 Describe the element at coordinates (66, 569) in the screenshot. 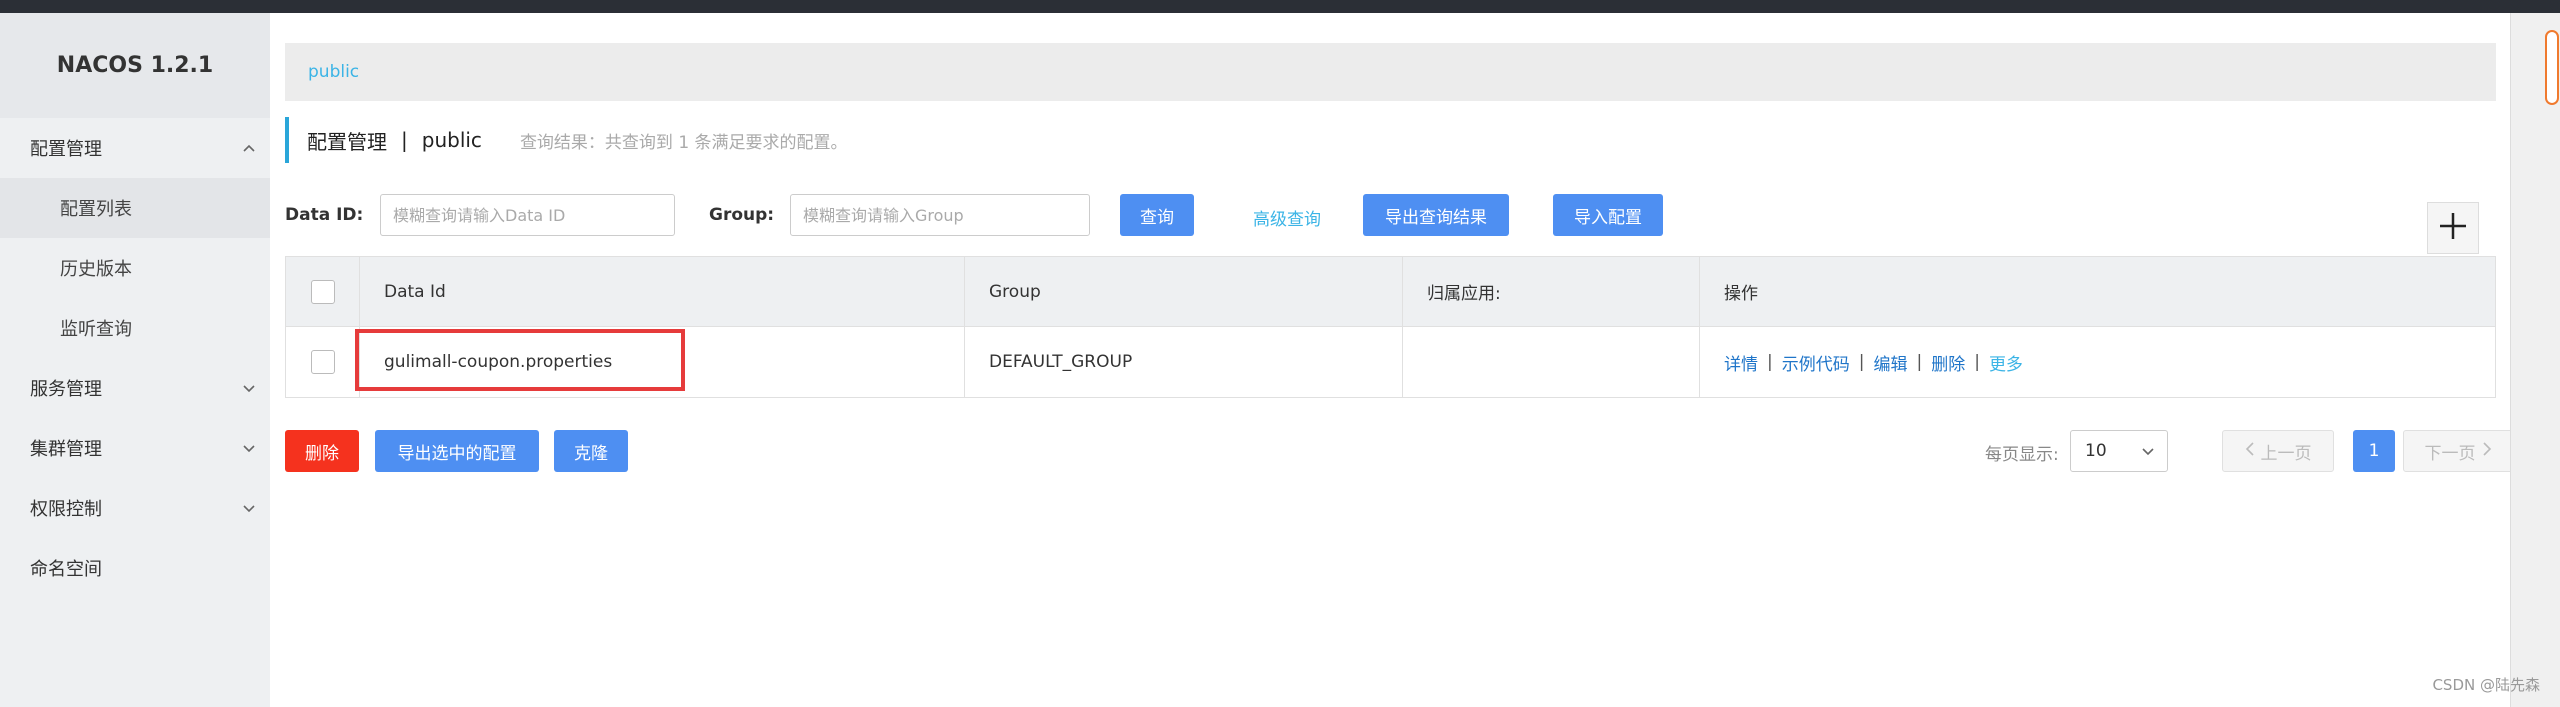

I see `sidebar-item-label: 命名空间` at that location.